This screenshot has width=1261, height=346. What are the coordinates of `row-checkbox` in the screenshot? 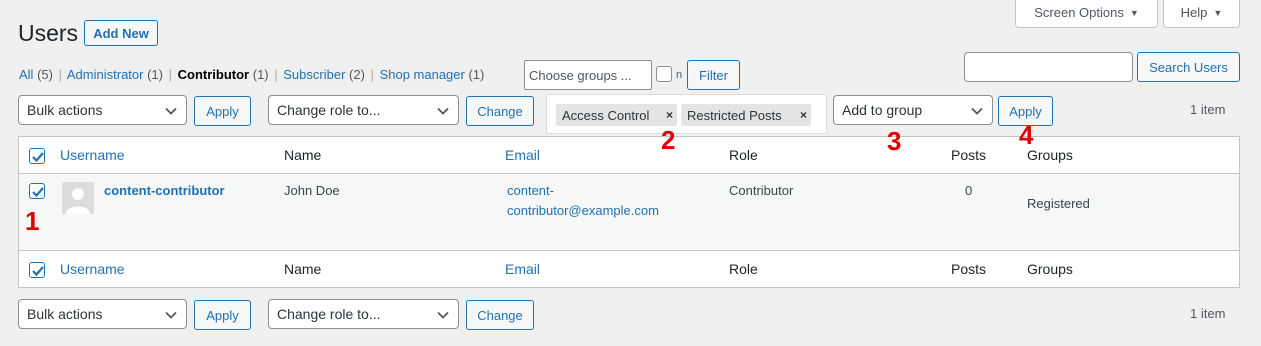 It's located at (37, 191).